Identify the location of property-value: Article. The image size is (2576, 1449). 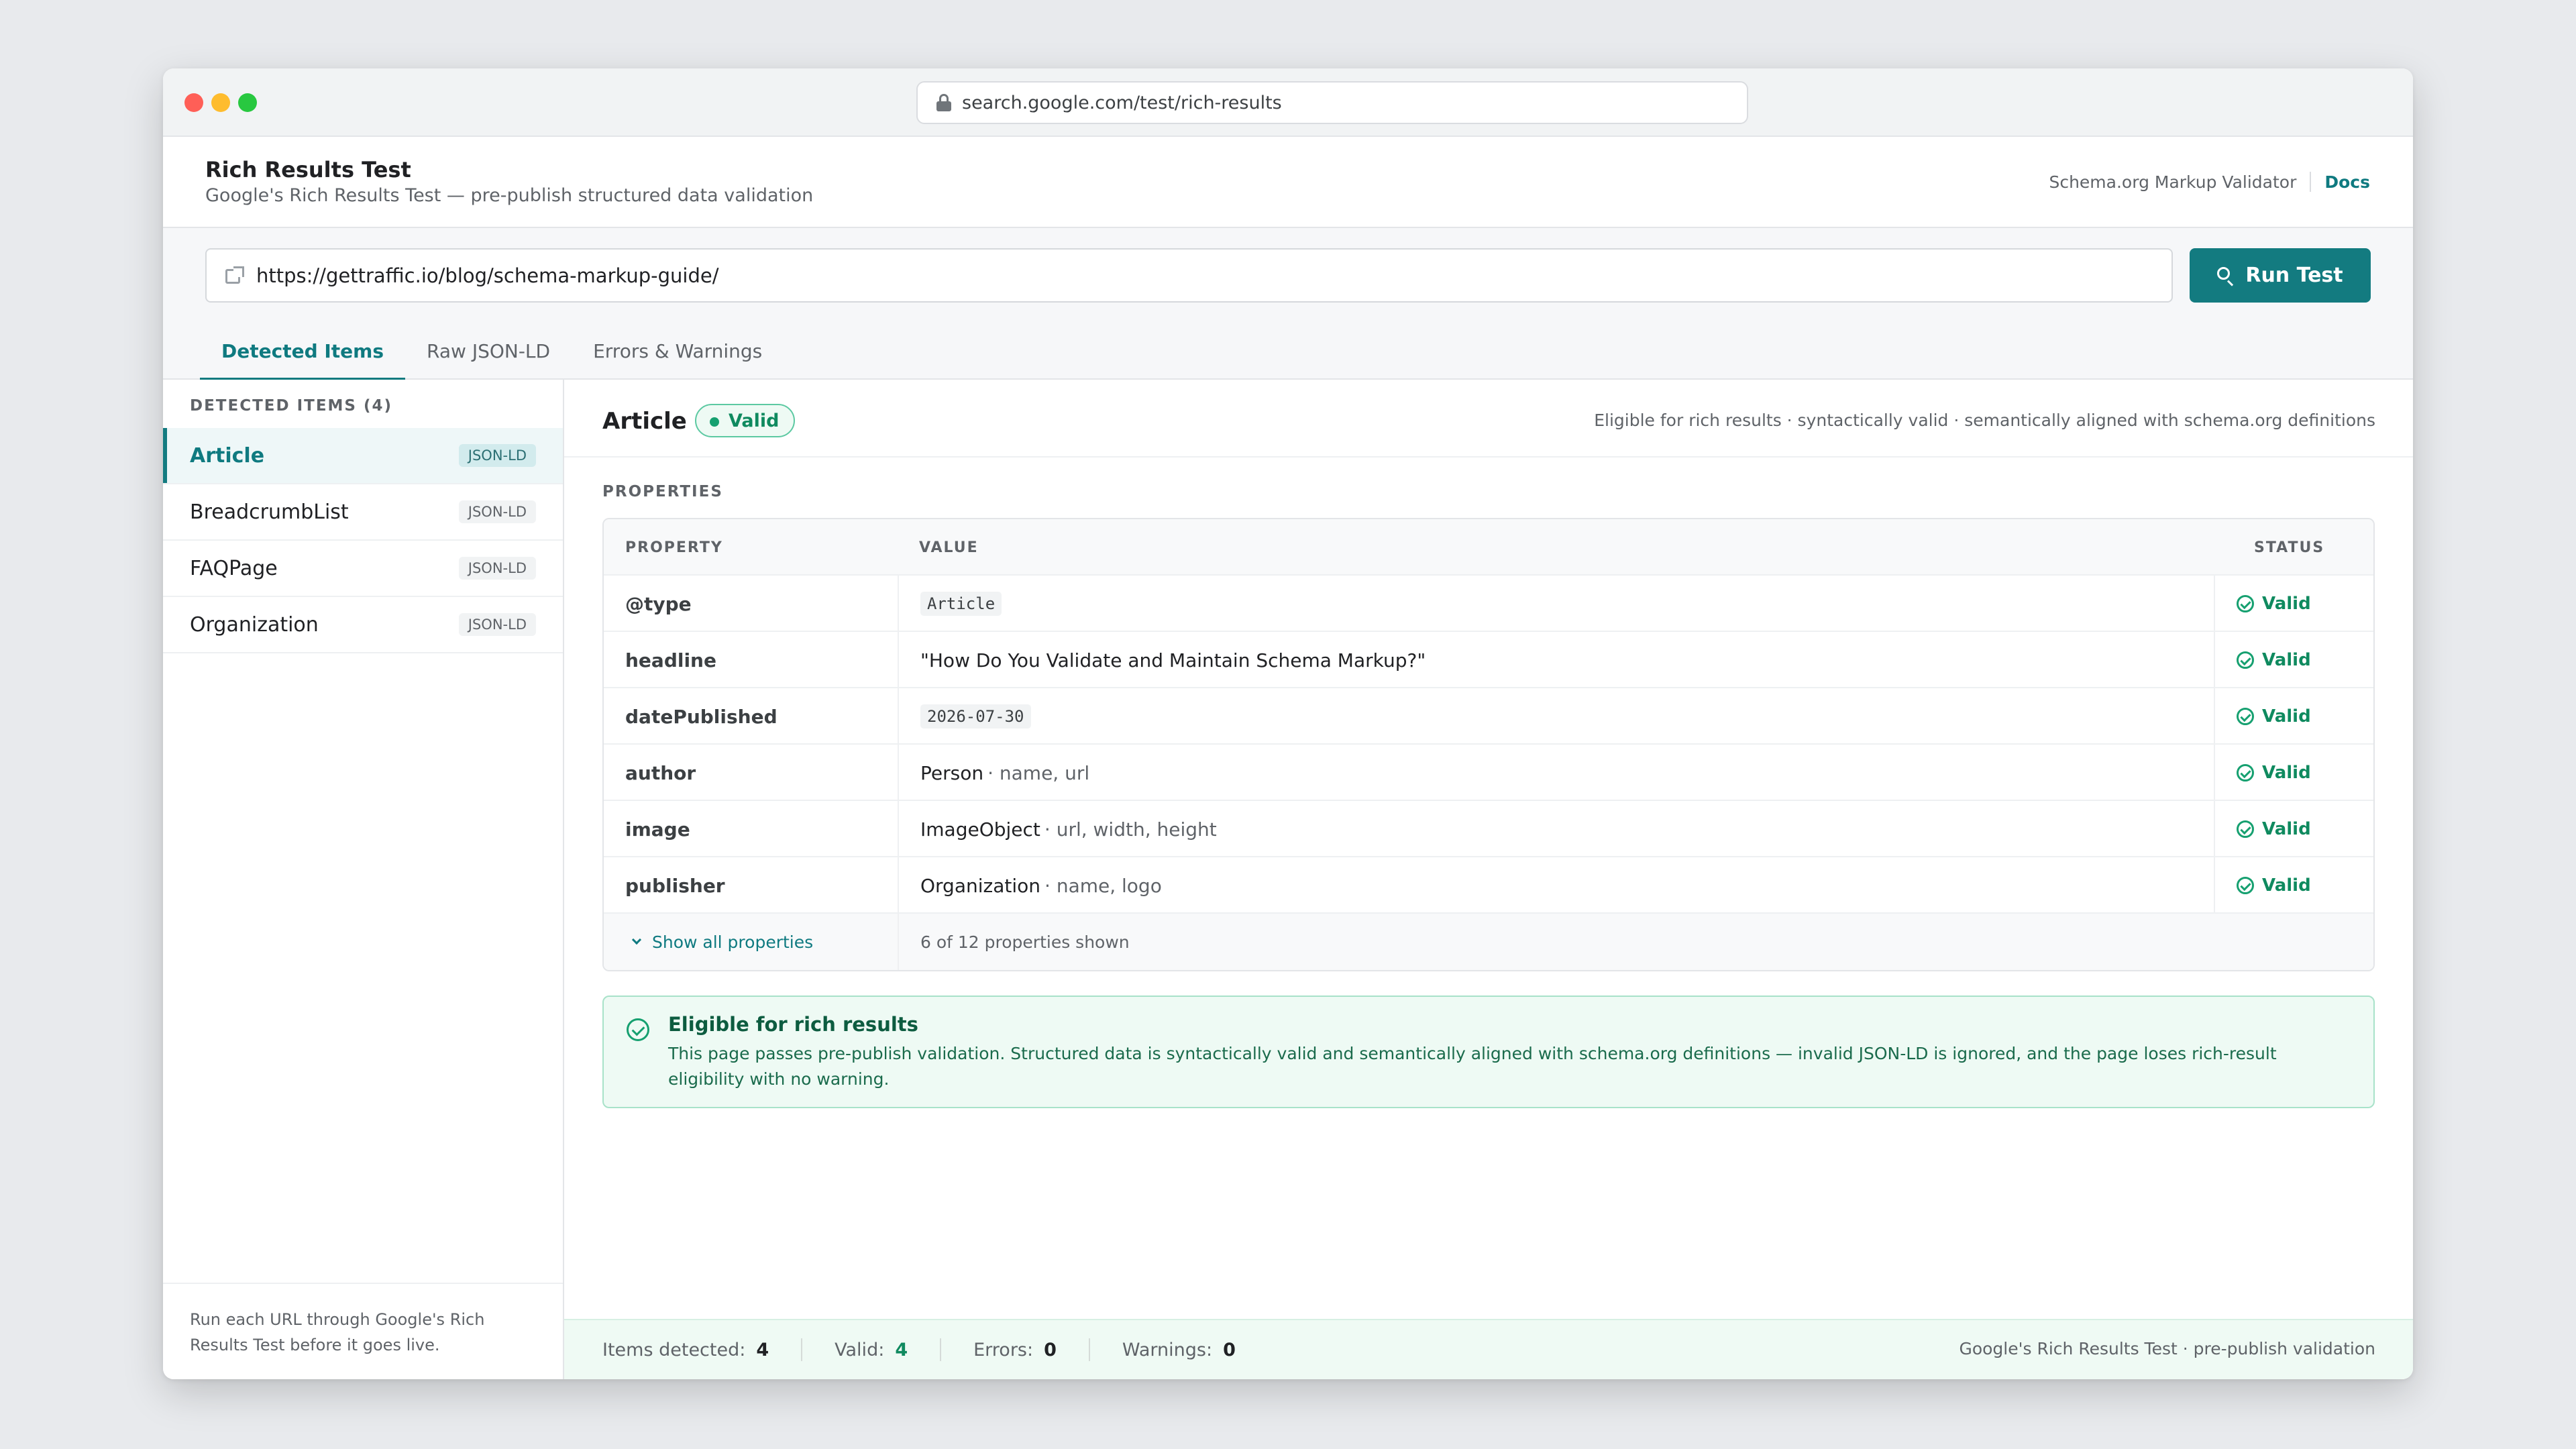
(1552, 604).